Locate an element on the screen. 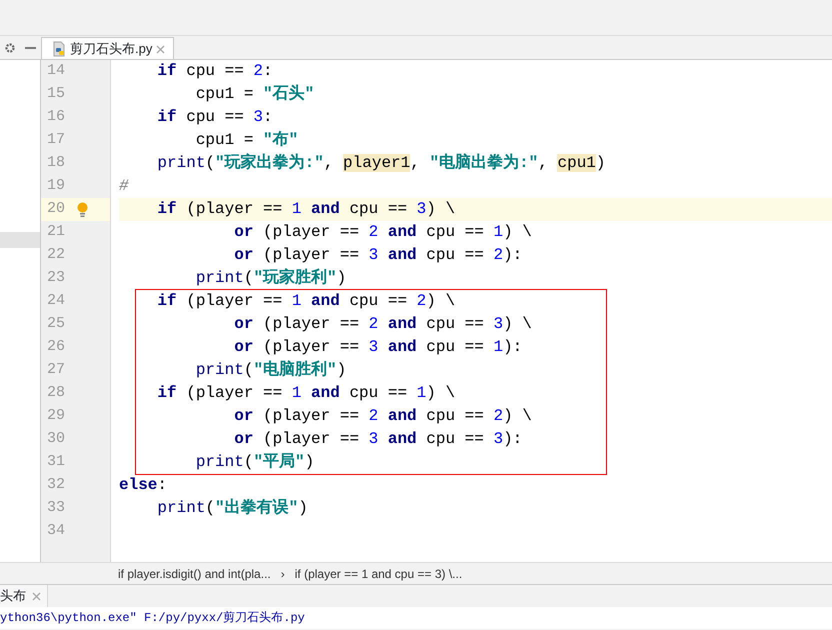  line-number: 17 is located at coordinates (56, 140).